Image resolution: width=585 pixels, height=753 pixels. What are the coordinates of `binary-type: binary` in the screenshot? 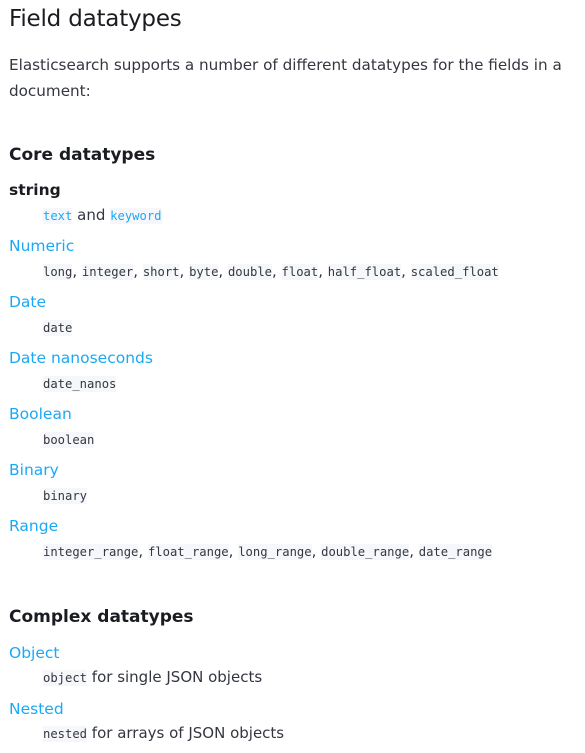 It's located at (65, 496).